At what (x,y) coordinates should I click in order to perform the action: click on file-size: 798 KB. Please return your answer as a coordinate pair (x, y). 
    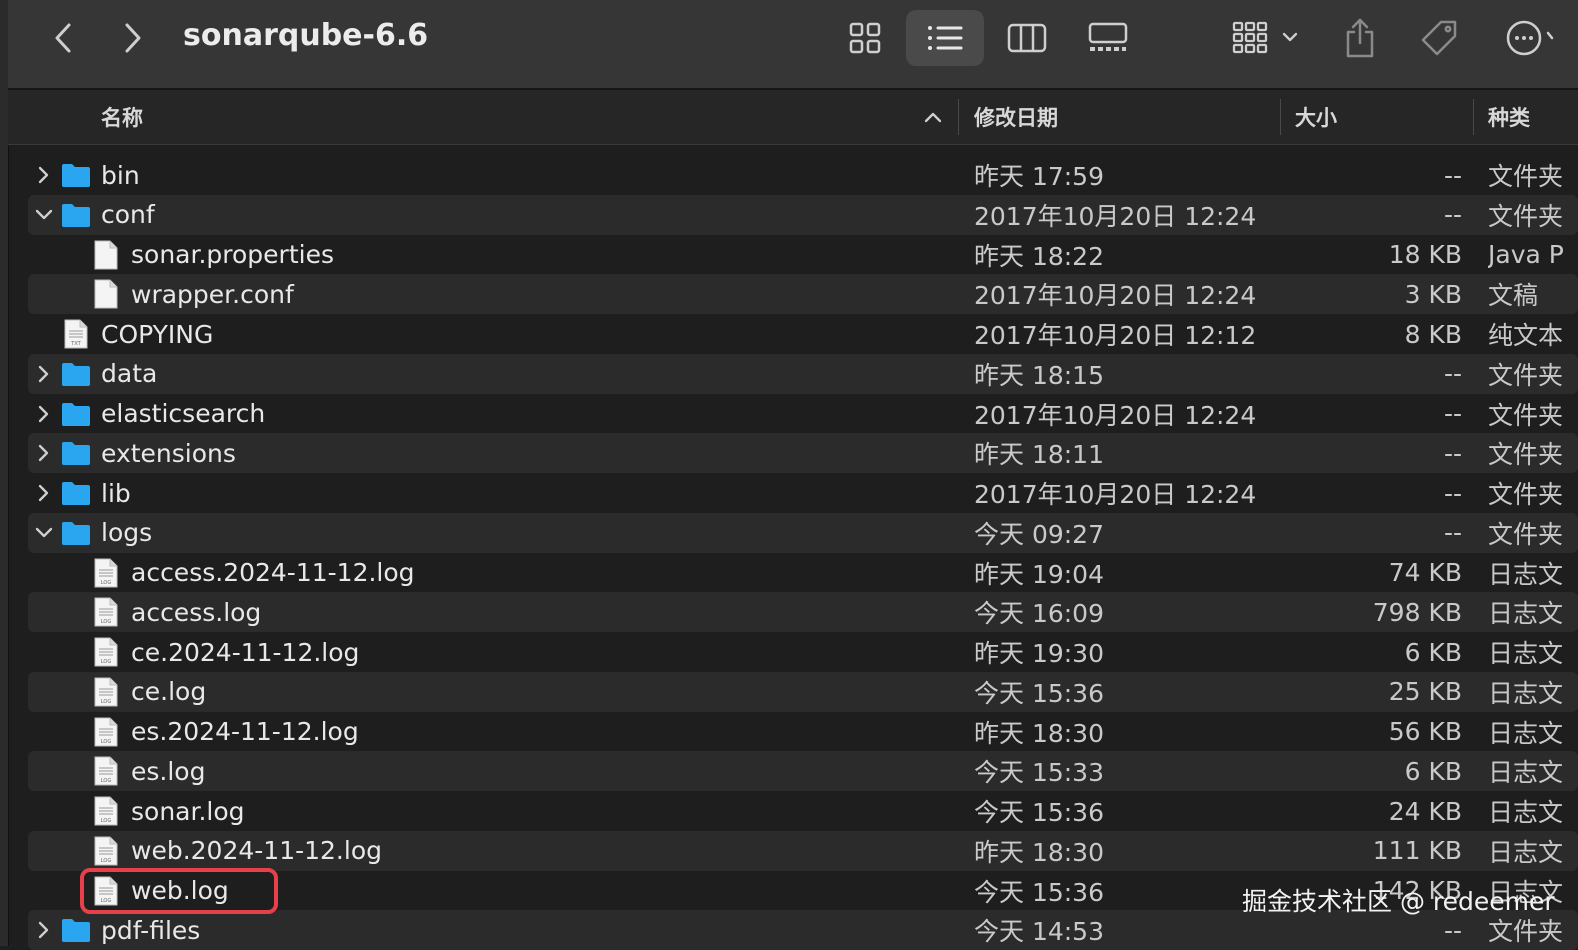
    Looking at the image, I should click on (1417, 612).